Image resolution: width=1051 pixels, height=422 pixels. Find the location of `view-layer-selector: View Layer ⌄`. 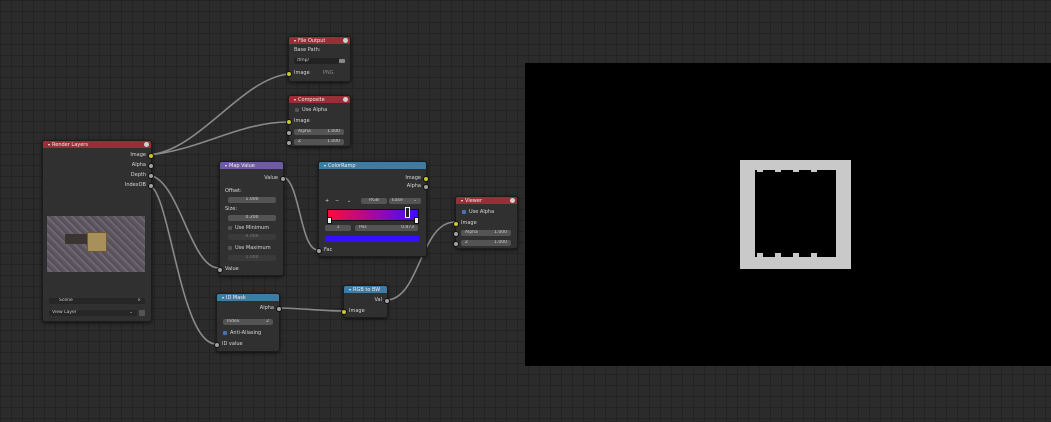

view-layer-selector: View Layer ⌄ is located at coordinates (93, 313).